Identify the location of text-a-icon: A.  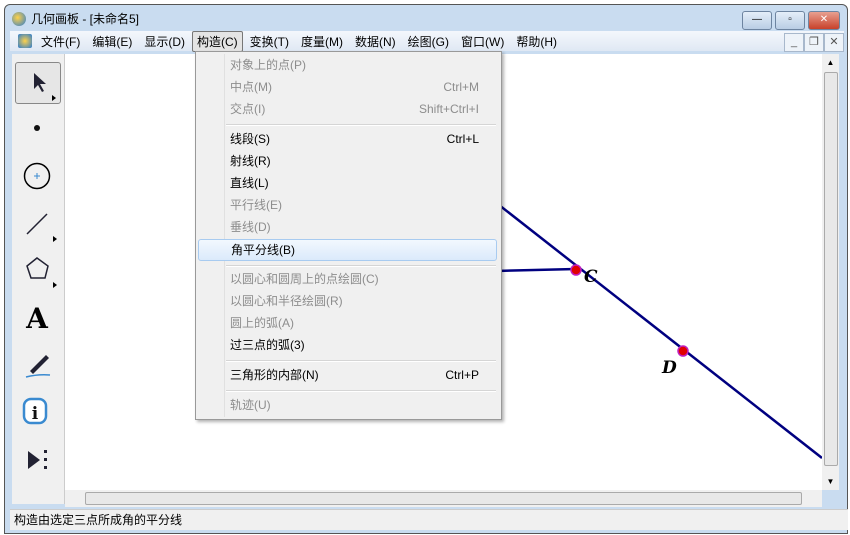
(37, 318).